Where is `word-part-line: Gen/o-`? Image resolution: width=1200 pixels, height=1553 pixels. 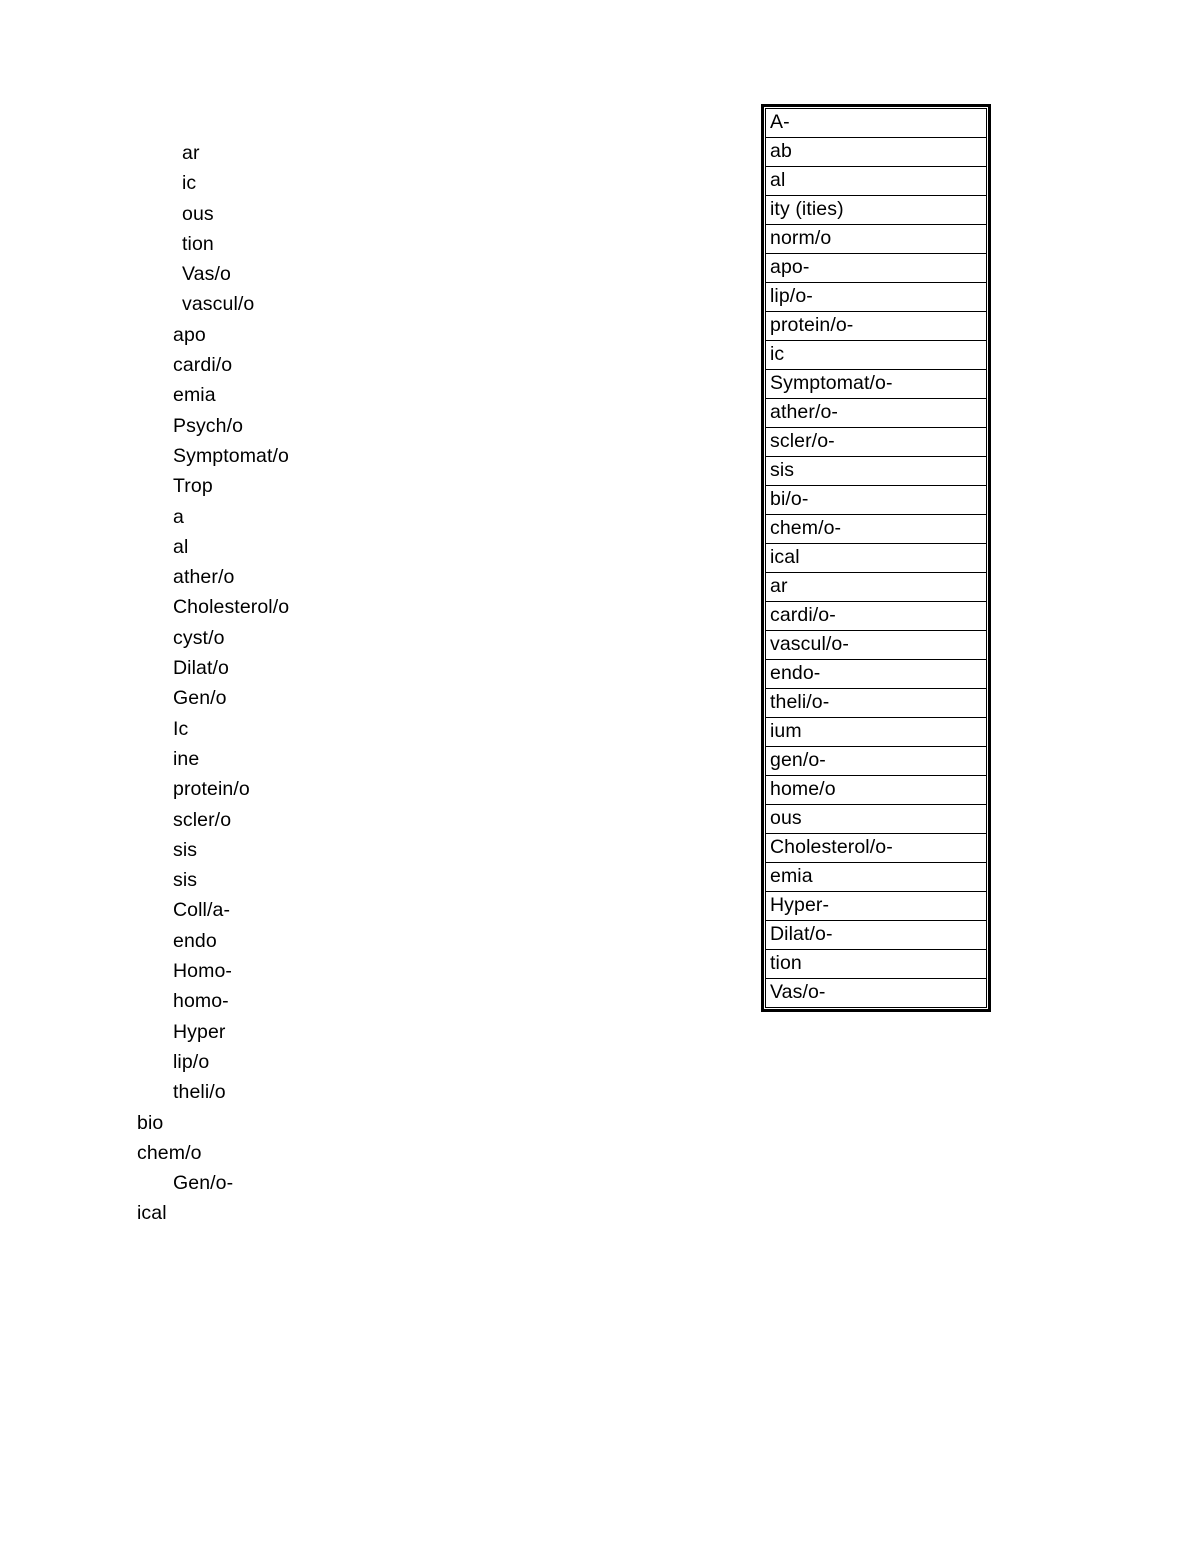
word-part-line: Gen/o- is located at coordinates (203, 1183).